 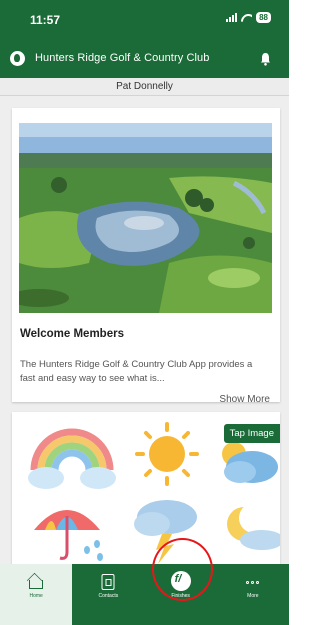 I want to click on tap-image-button: Tap Image, so click(x=251, y=433).